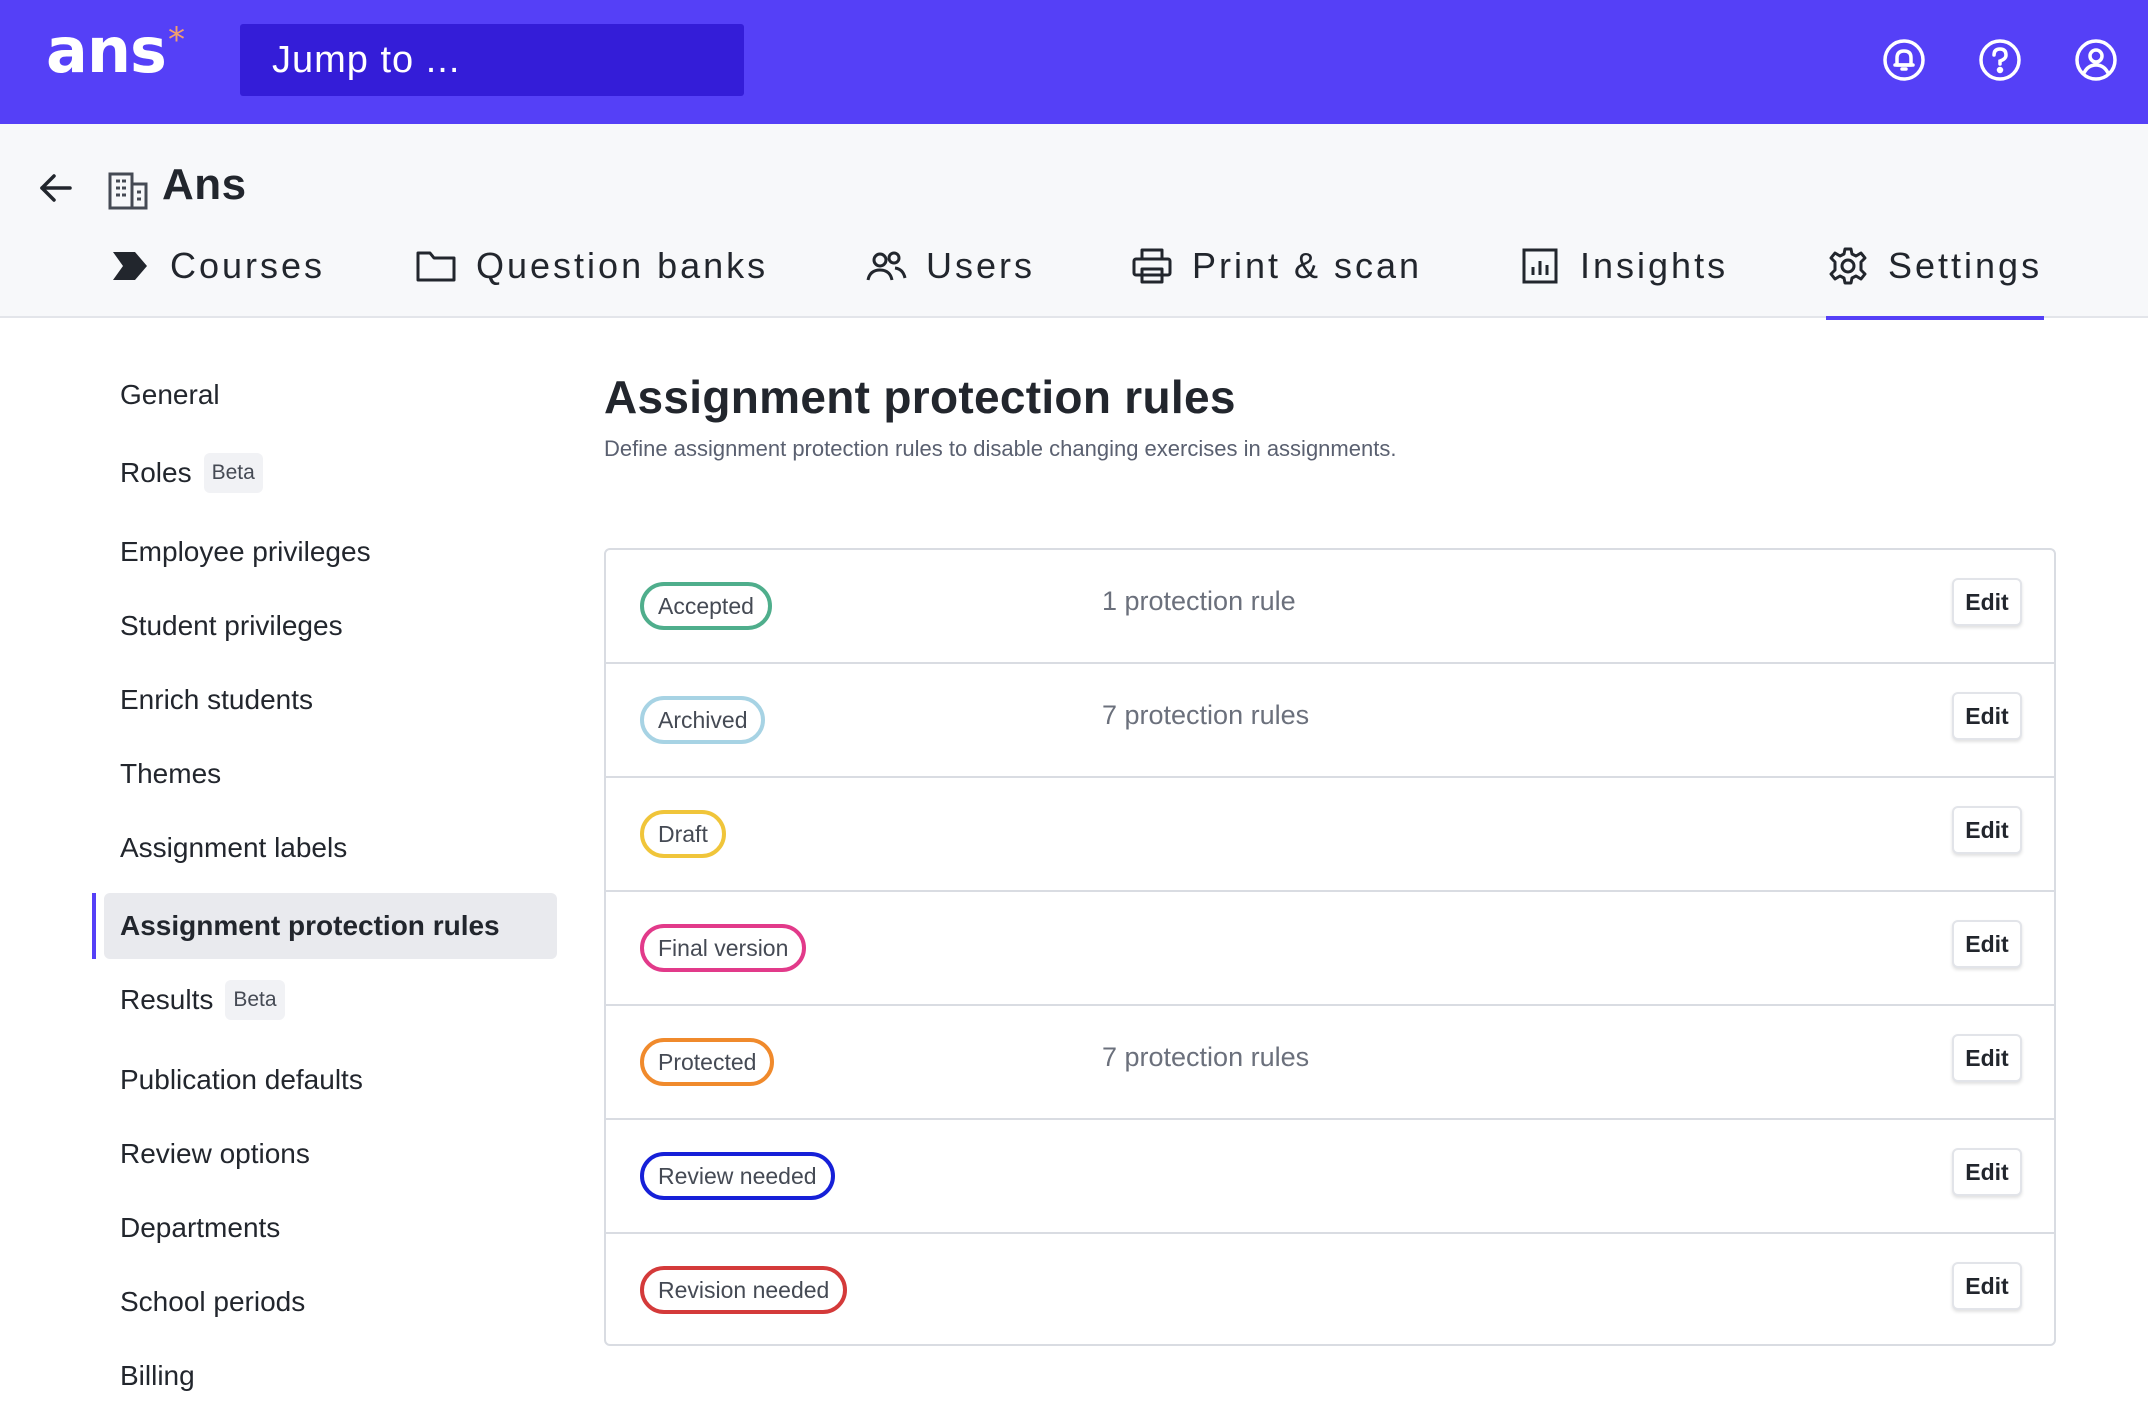  What do you see at coordinates (324, 1302) in the screenshot?
I see `sidenav-item-school-periods: School periods` at bounding box center [324, 1302].